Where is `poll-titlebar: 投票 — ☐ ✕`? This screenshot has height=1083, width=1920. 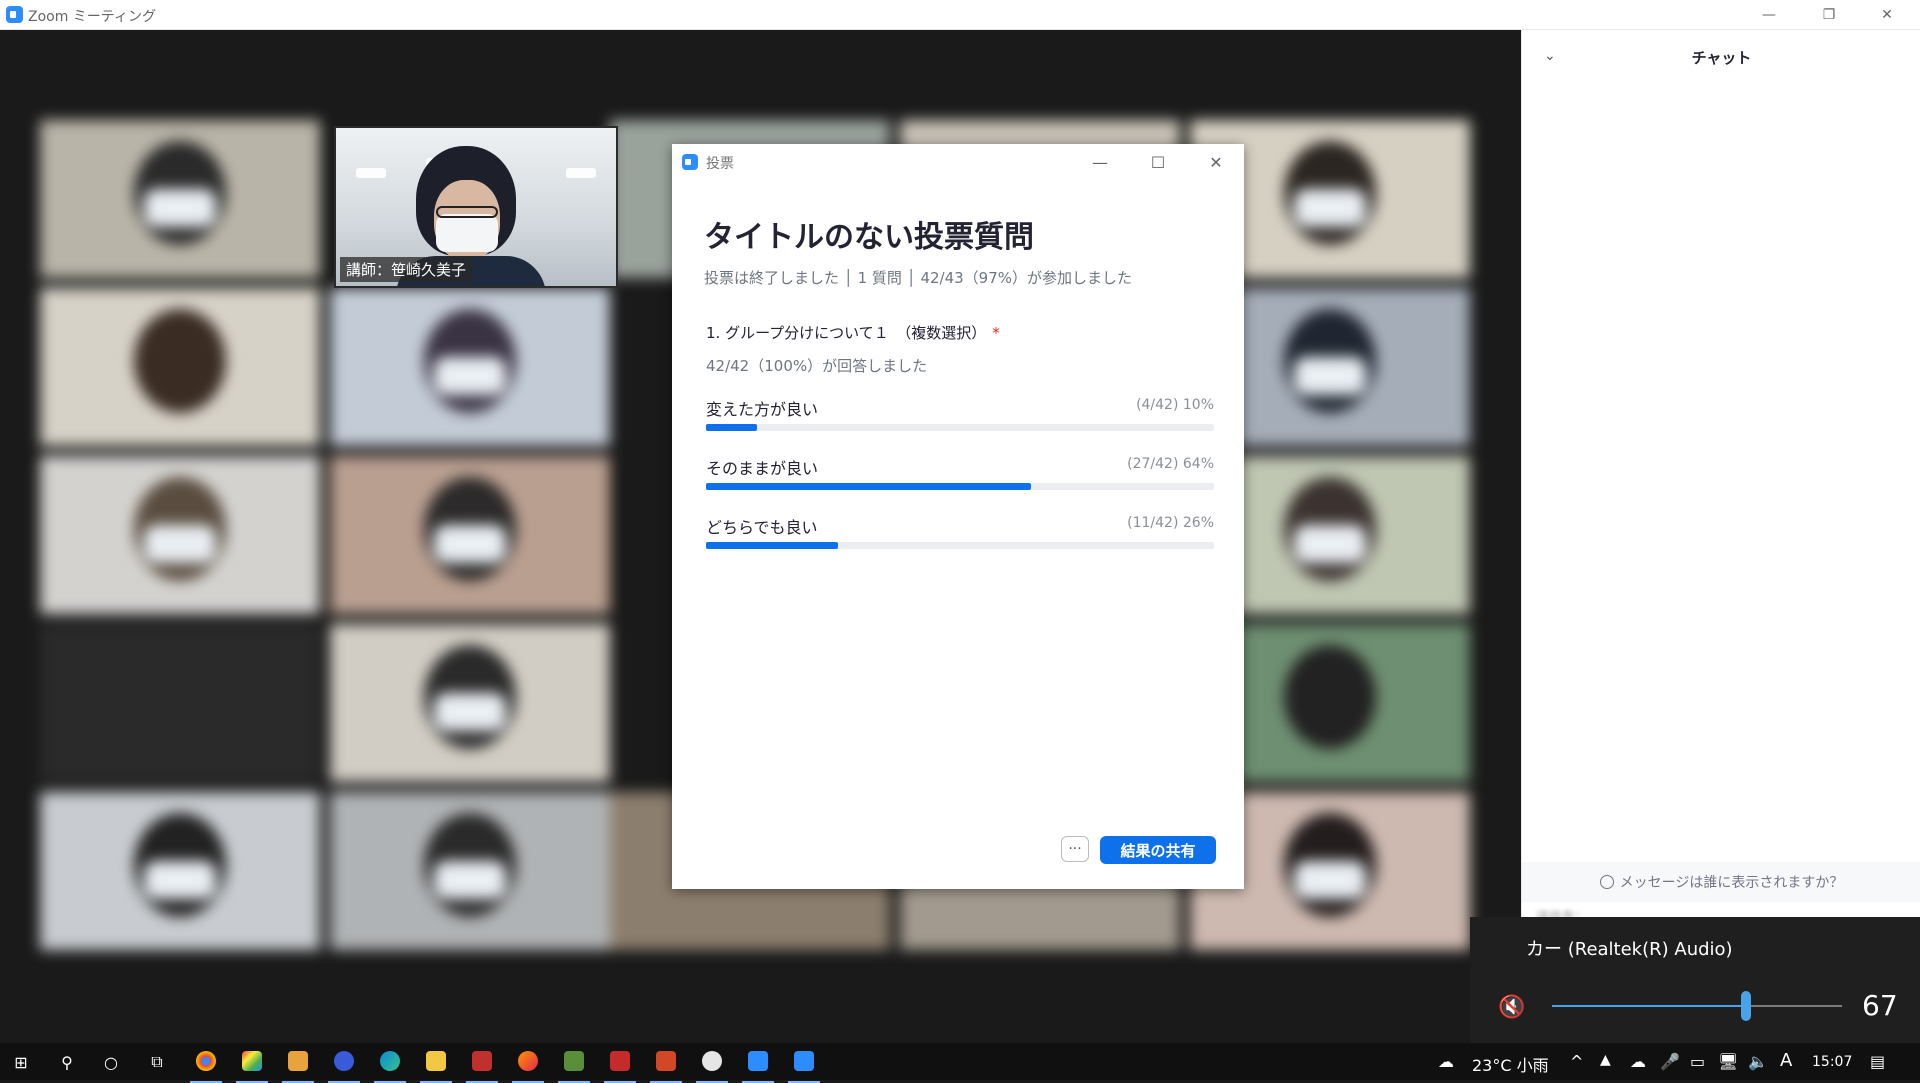
poll-titlebar: 投票 — ☐ ✕ is located at coordinates (958, 162).